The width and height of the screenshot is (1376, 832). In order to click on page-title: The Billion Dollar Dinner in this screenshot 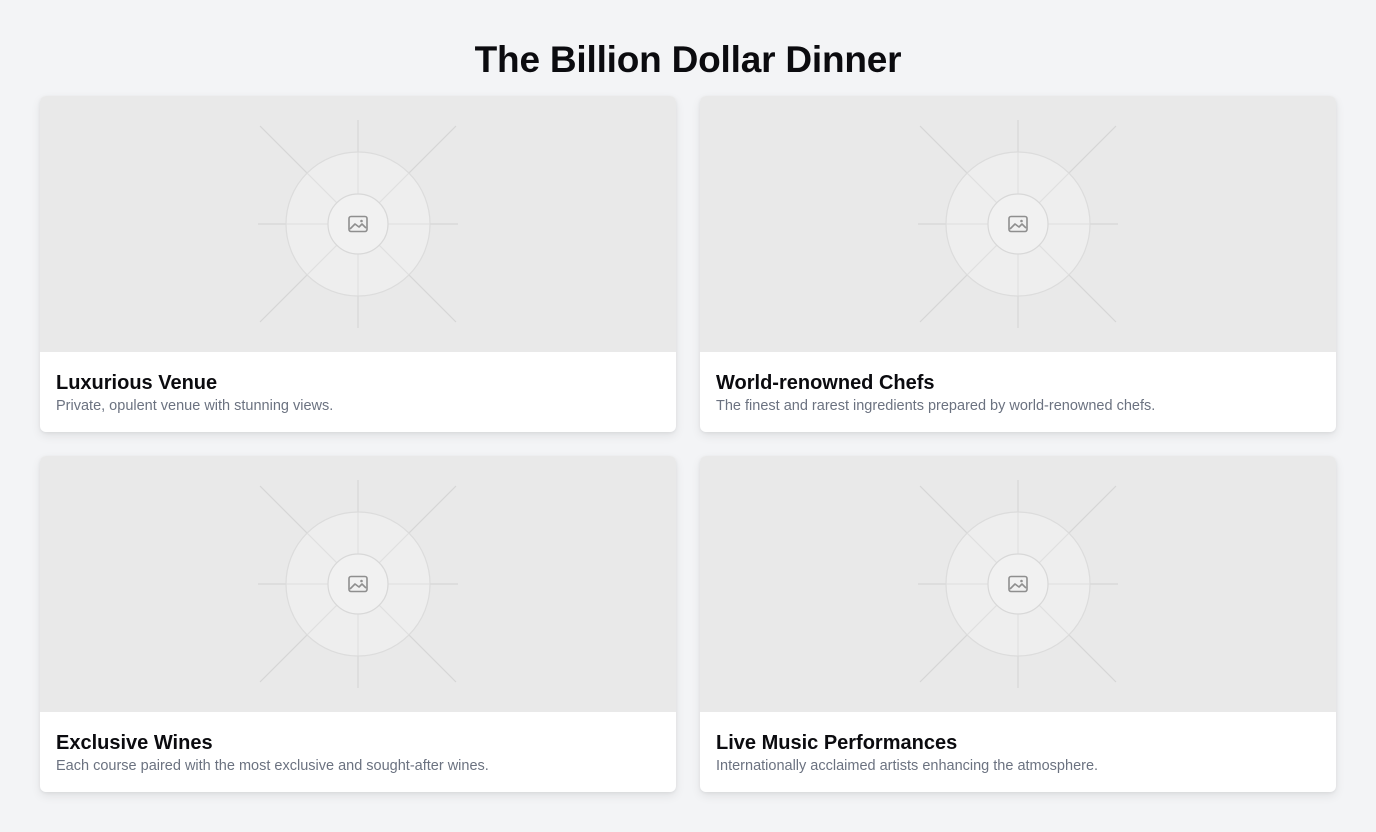, I will do `click(688, 59)`.